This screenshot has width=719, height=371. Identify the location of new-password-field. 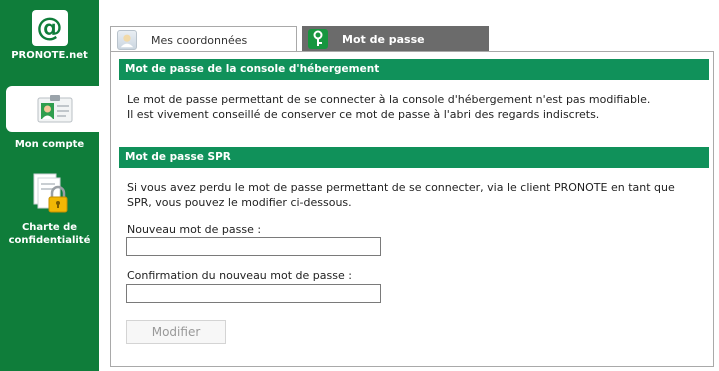
(253, 246).